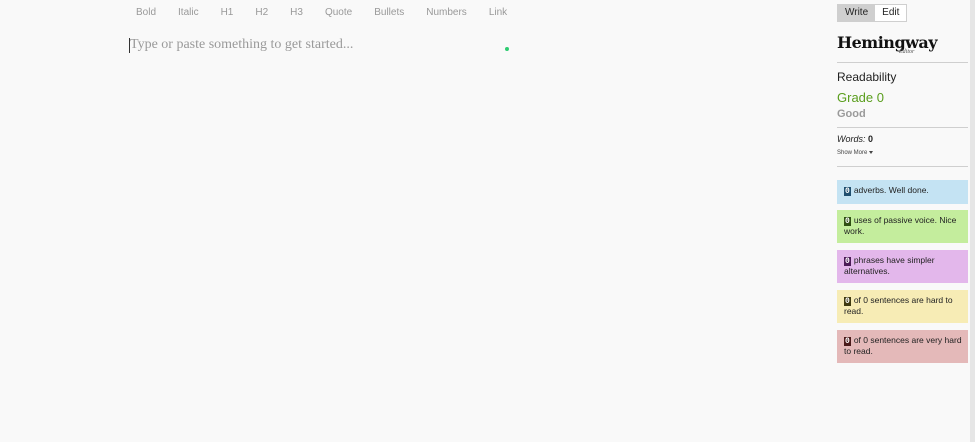 The width and height of the screenshot is (975, 442). I want to click on stat-text: uses of passive voice. Nice work., so click(900, 225).